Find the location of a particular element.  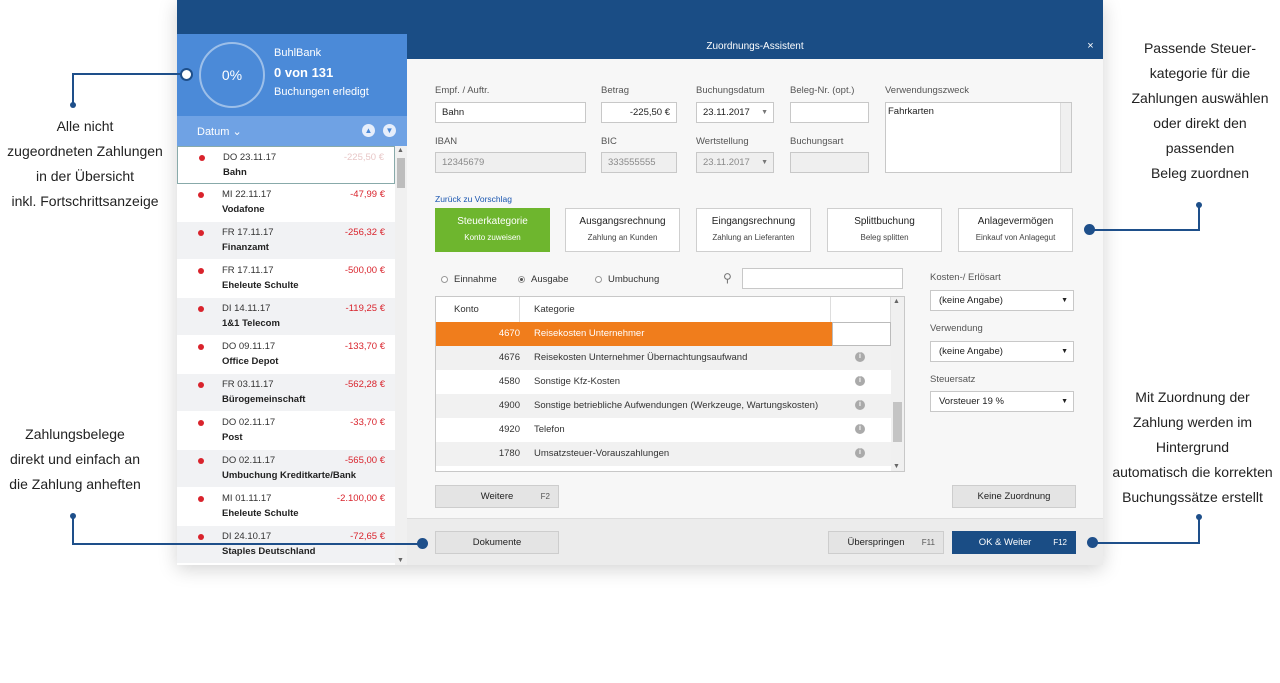

category-row: 4920 Telefon i is located at coordinates (663, 430).